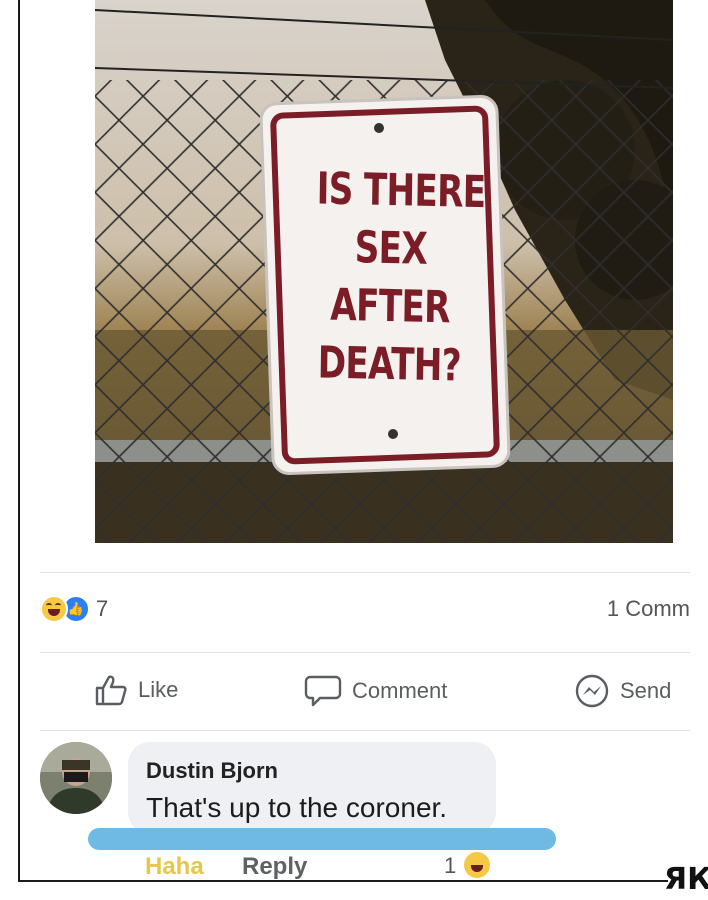 This screenshot has width=708, height=900. Describe the element at coordinates (76, 778) in the screenshot. I see `avatar` at that location.